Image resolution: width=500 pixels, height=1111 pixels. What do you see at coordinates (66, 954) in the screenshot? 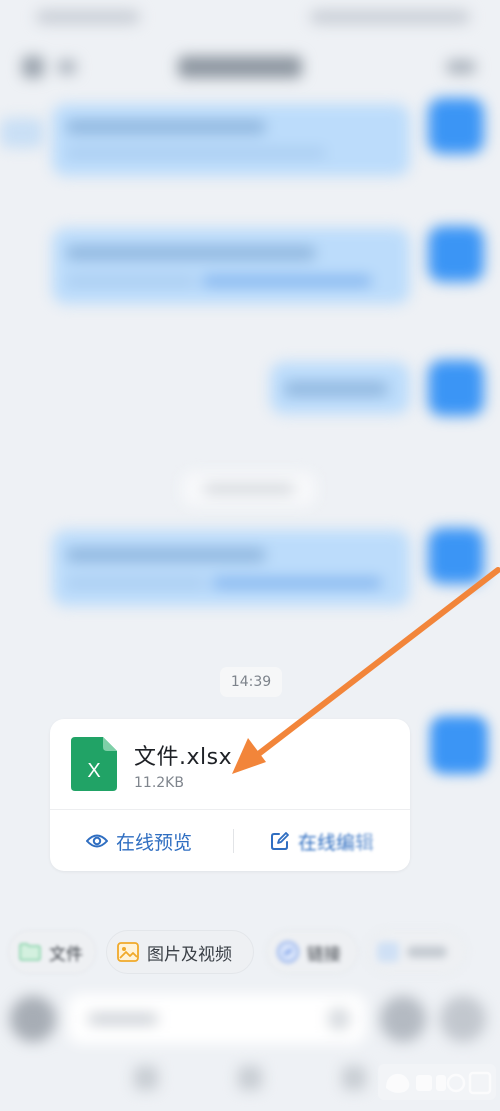
I see `files-chip-label: 文件` at bounding box center [66, 954].